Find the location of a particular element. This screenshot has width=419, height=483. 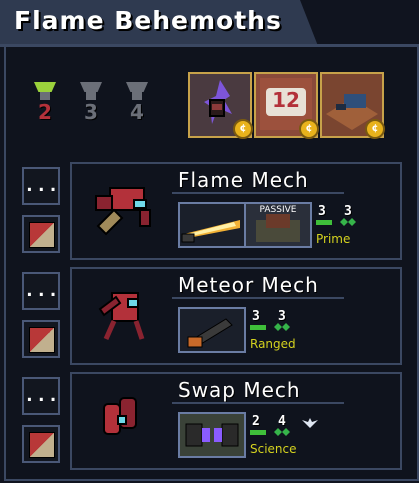

mech-class: Science is located at coordinates (273, 449).